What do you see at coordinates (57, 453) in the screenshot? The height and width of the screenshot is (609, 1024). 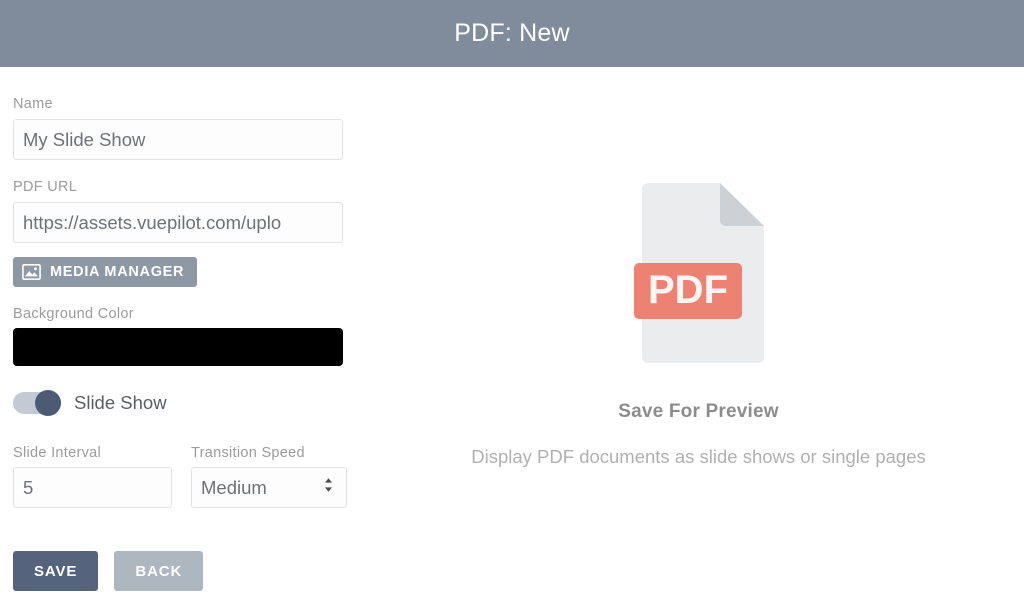 I see `slide-interval-label: Slide Interval` at bounding box center [57, 453].